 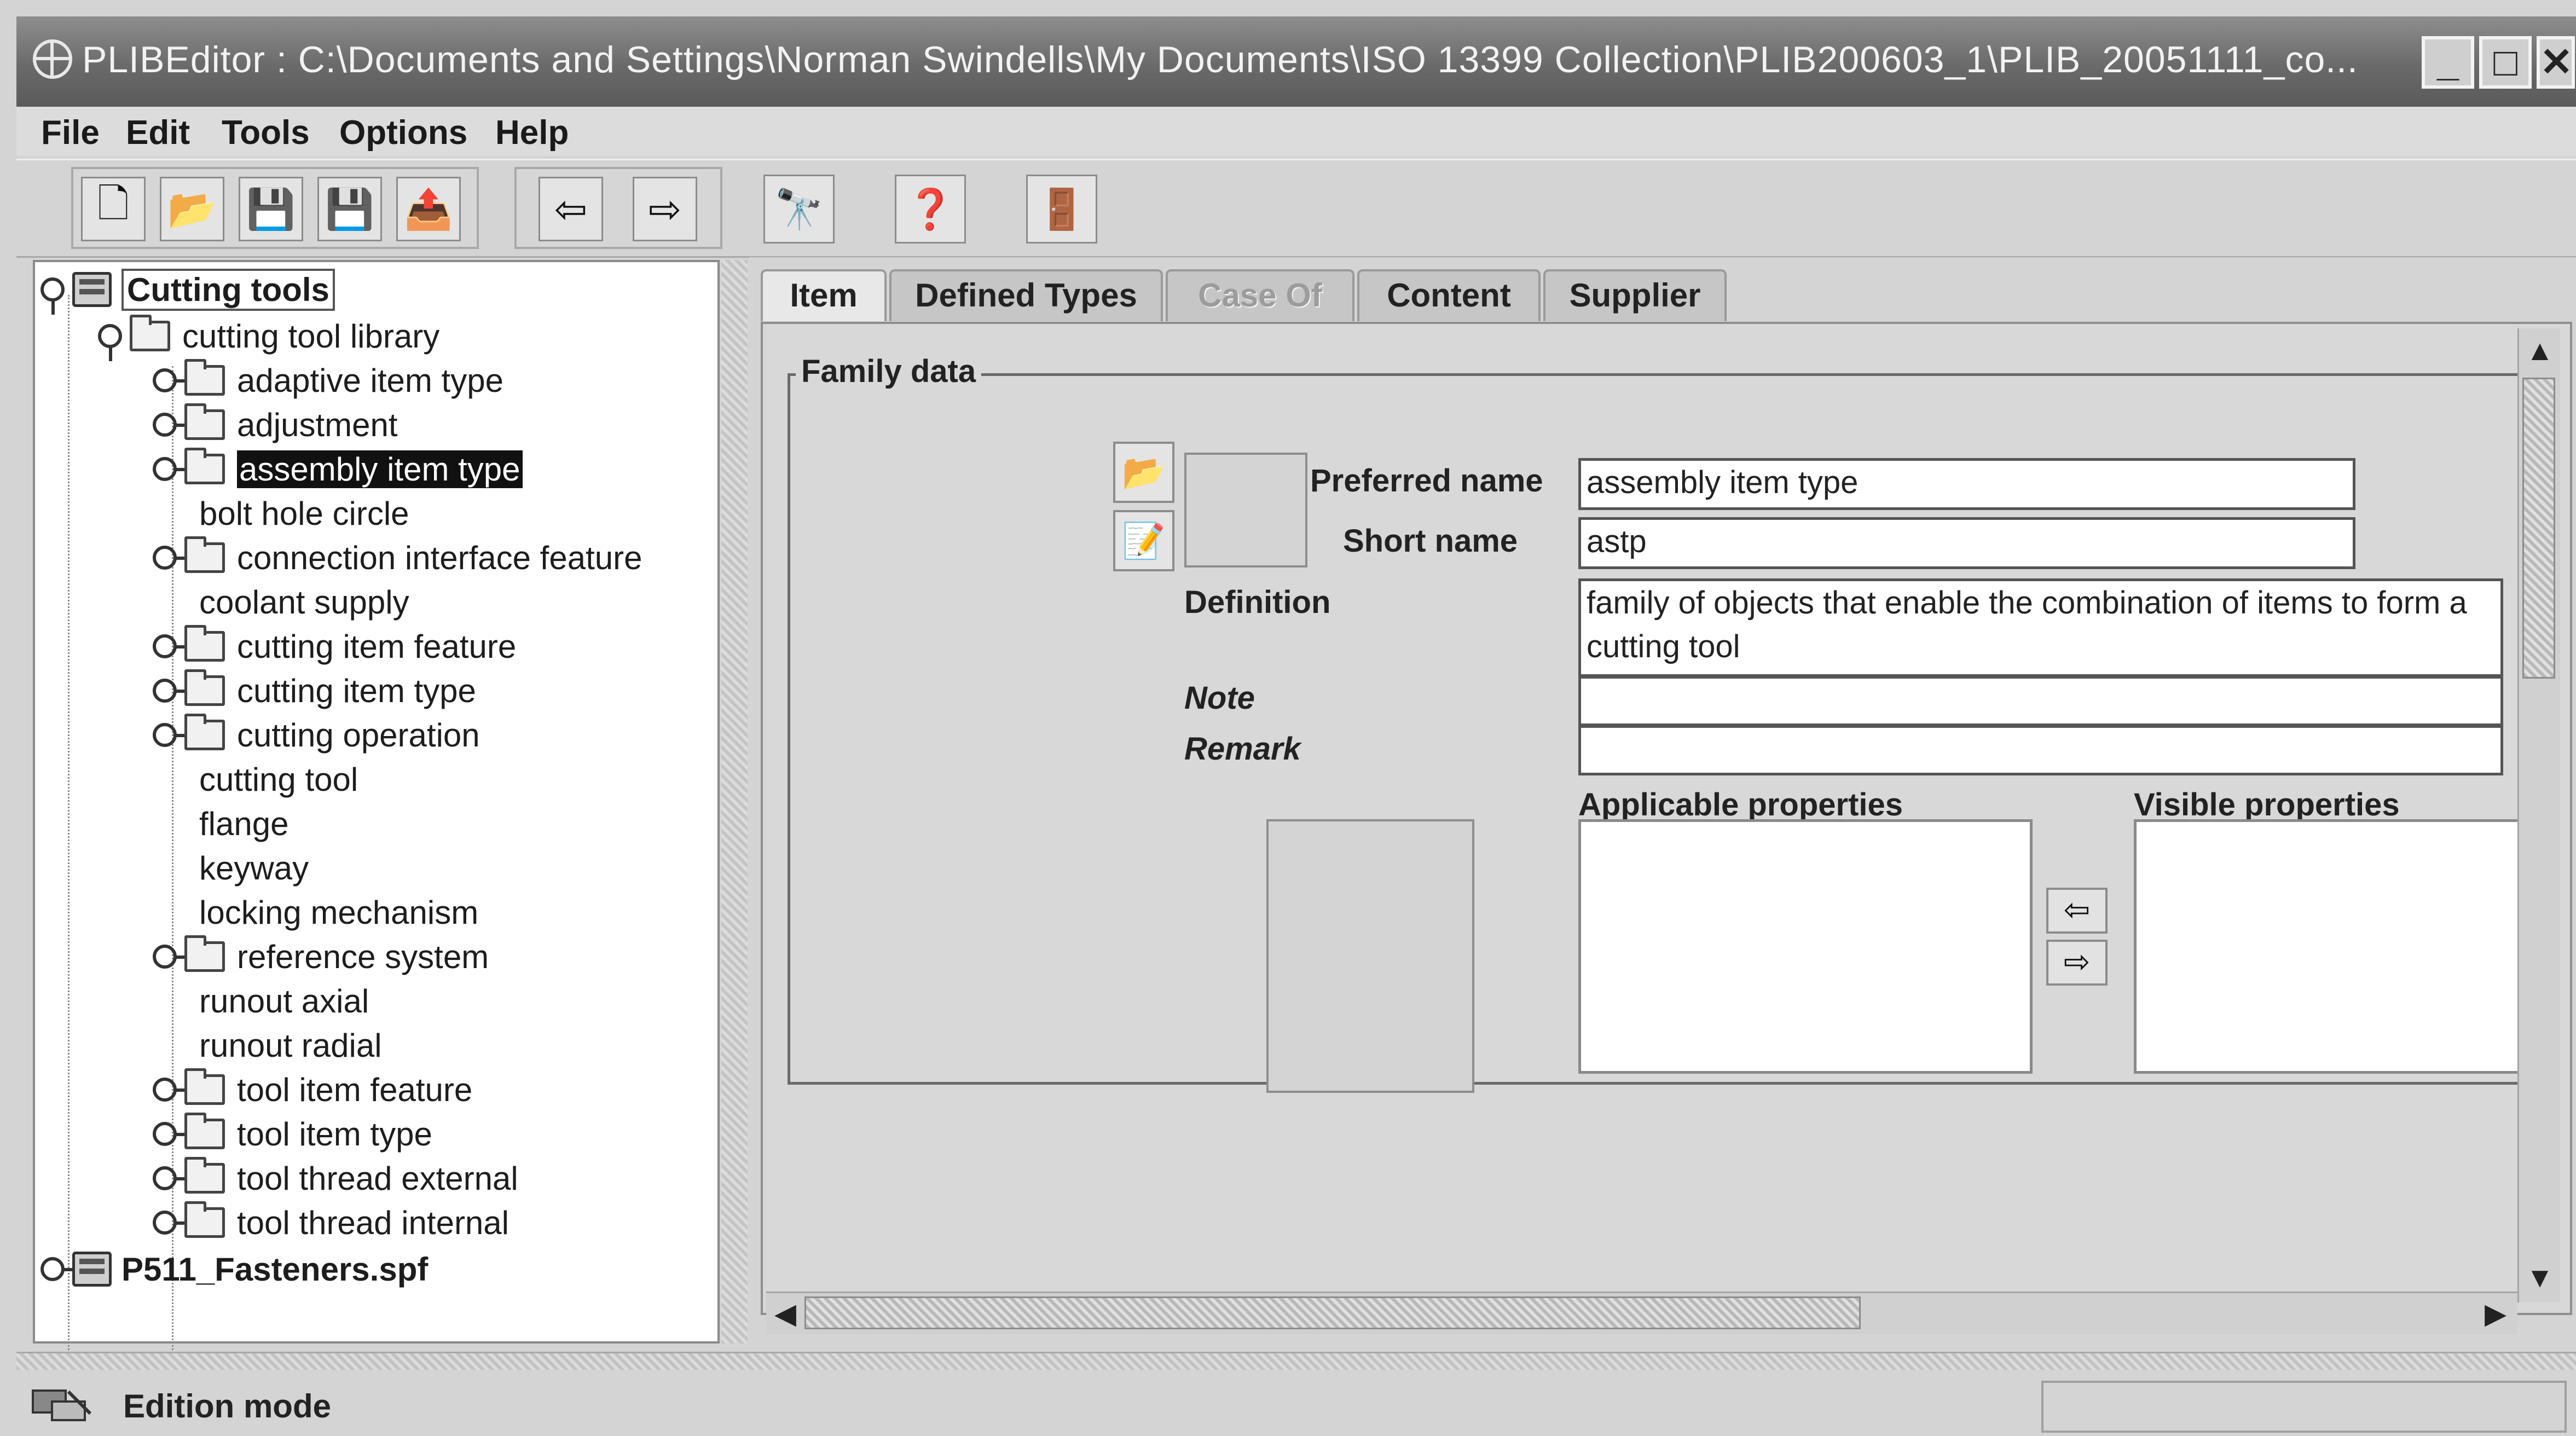 What do you see at coordinates (338, 912) in the screenshot?
I see `tree-leaf: locking mechanism` at bounding box center [338, 912].